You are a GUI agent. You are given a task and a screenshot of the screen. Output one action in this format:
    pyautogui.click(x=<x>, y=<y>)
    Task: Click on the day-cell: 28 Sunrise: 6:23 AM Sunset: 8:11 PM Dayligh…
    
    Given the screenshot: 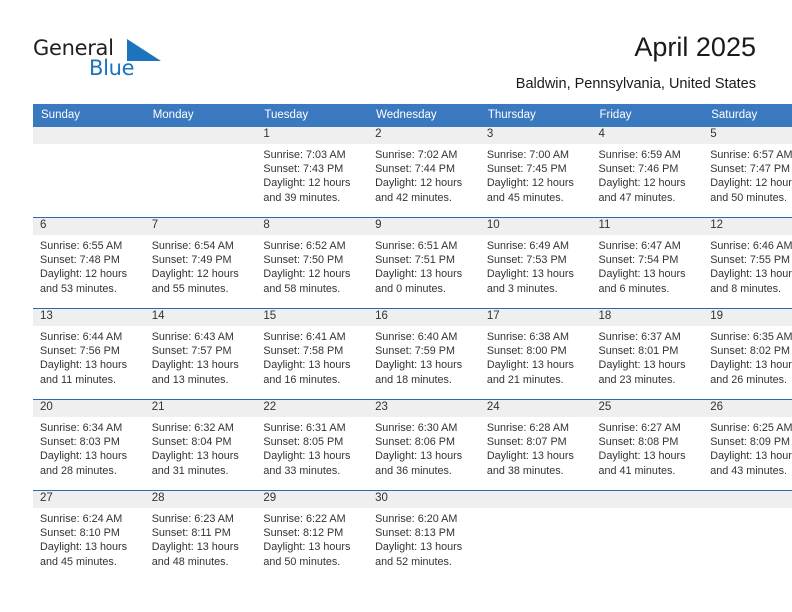 What is the action you would take?
    pyautogui.click(x=200, y=535)
    